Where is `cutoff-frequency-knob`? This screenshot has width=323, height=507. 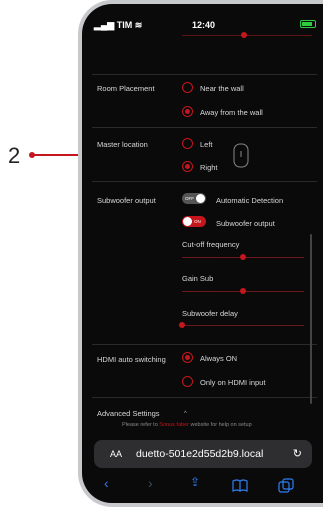
cutoff-frequency-knob is located at coordinates (243, 257).